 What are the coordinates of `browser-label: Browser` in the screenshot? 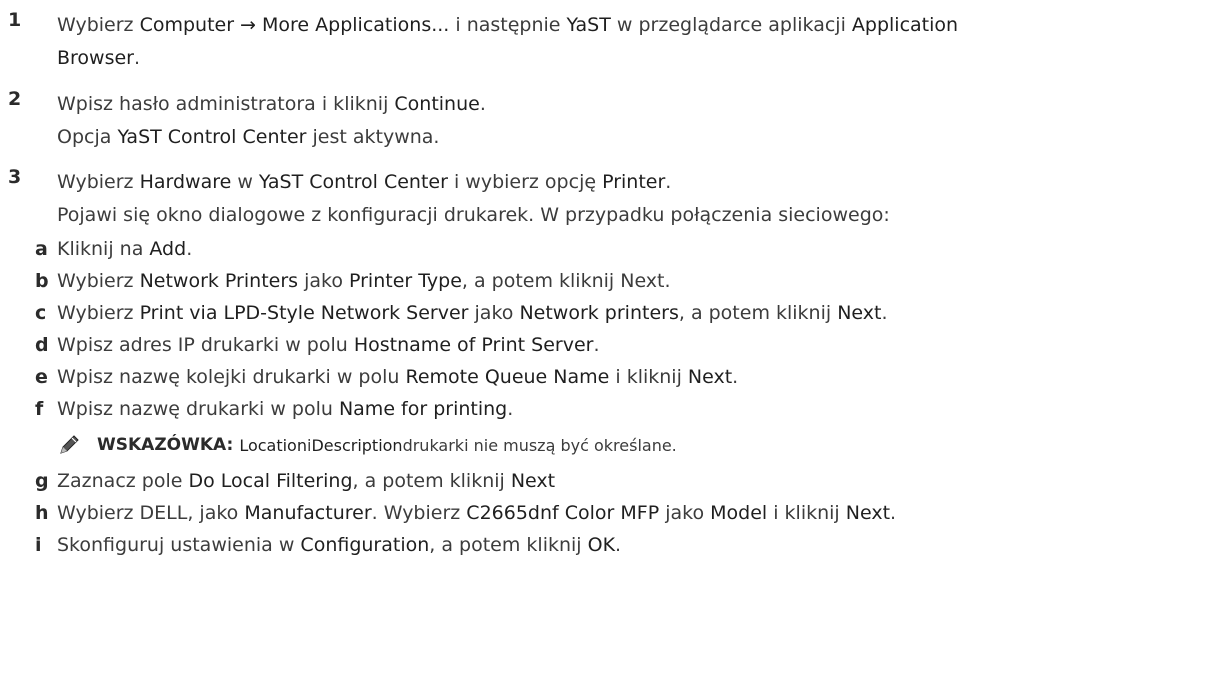 It's located at (95, 58).